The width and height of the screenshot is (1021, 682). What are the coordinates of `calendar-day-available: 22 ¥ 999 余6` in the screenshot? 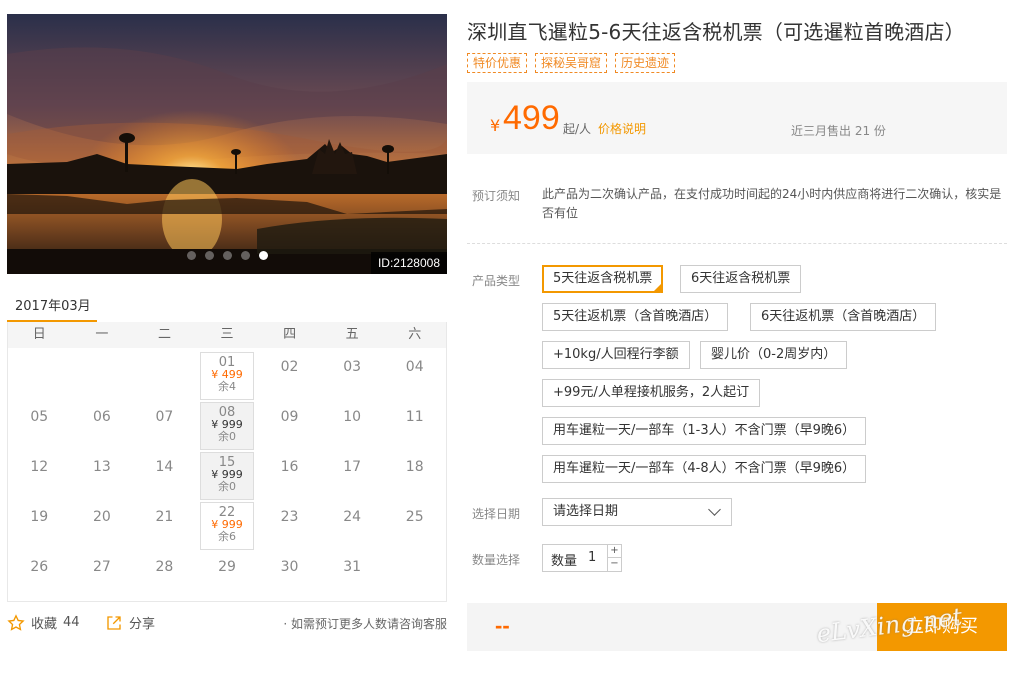 It's located at (227, 526).